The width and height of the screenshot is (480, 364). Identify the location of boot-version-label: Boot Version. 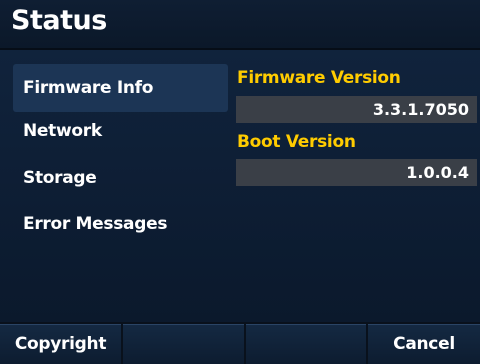
(296, 142).